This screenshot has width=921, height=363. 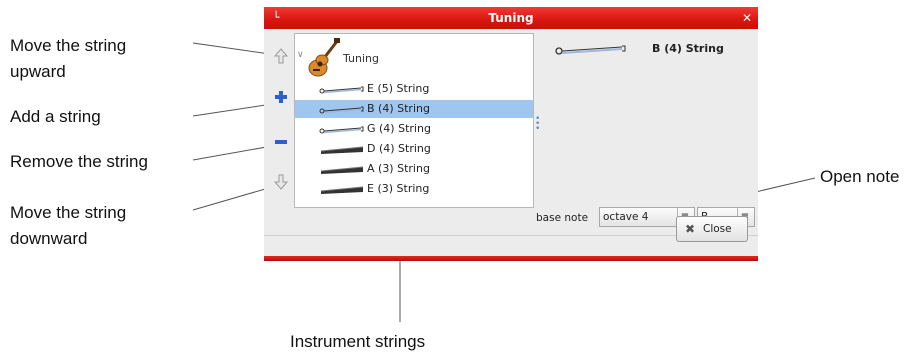 I want to click on window-close-icon: ✕, so click(x=747, y=18).